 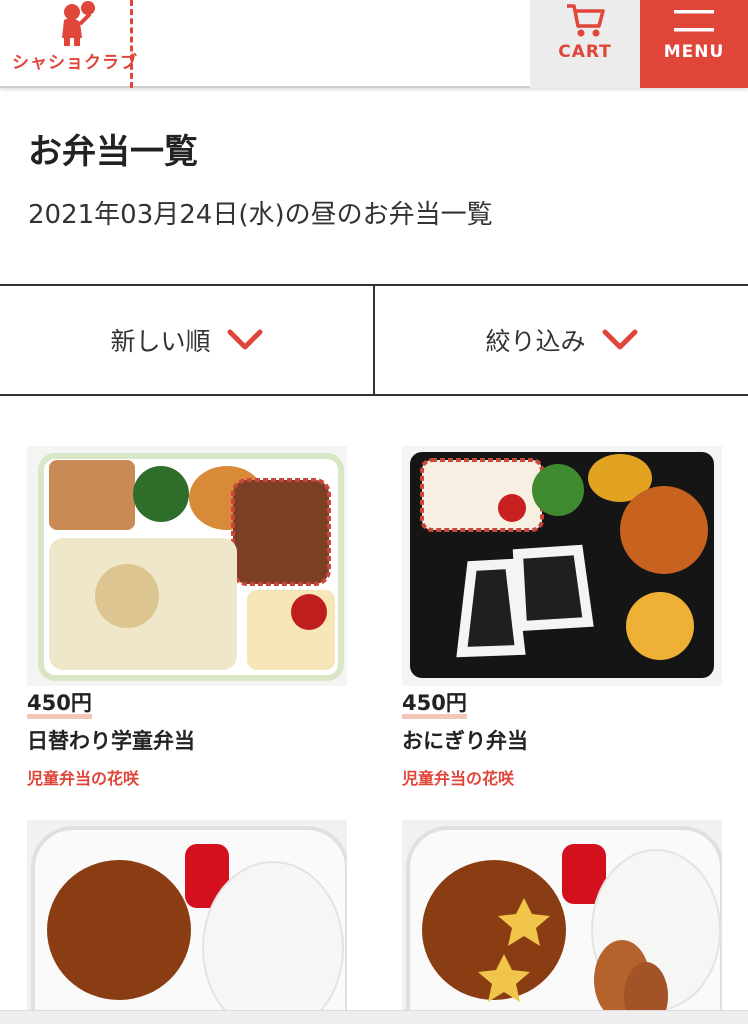 What do you see at coordinates (374, 1017) in the screenshot?
I see `bottom-bar` at bounding box center [374, 1017].